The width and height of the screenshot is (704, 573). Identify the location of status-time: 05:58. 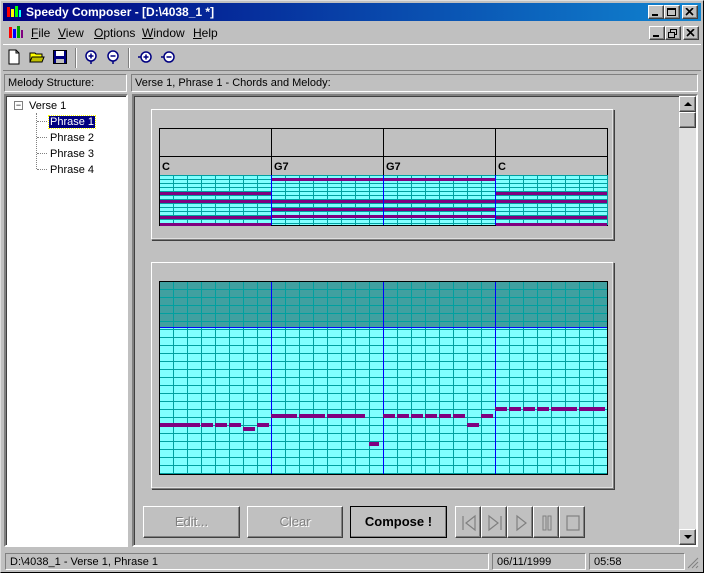
(637, 561).